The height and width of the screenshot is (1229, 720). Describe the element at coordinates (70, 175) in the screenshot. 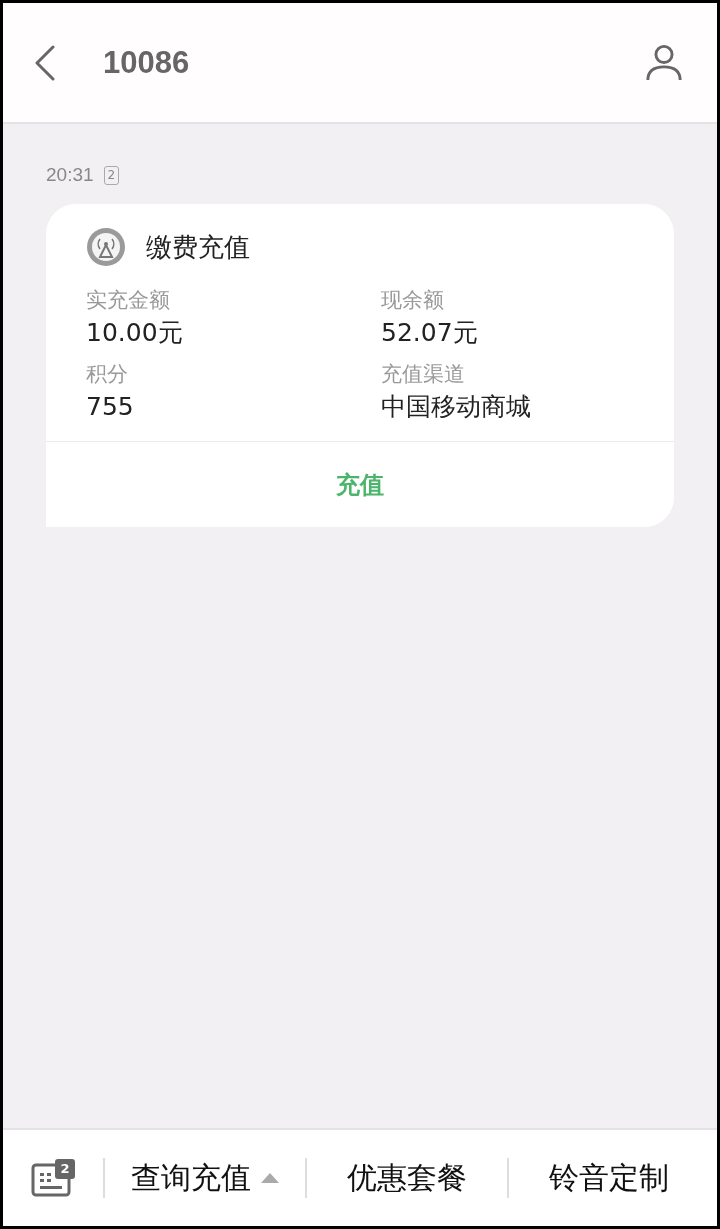

I see `message-time: 20:31` at that location.